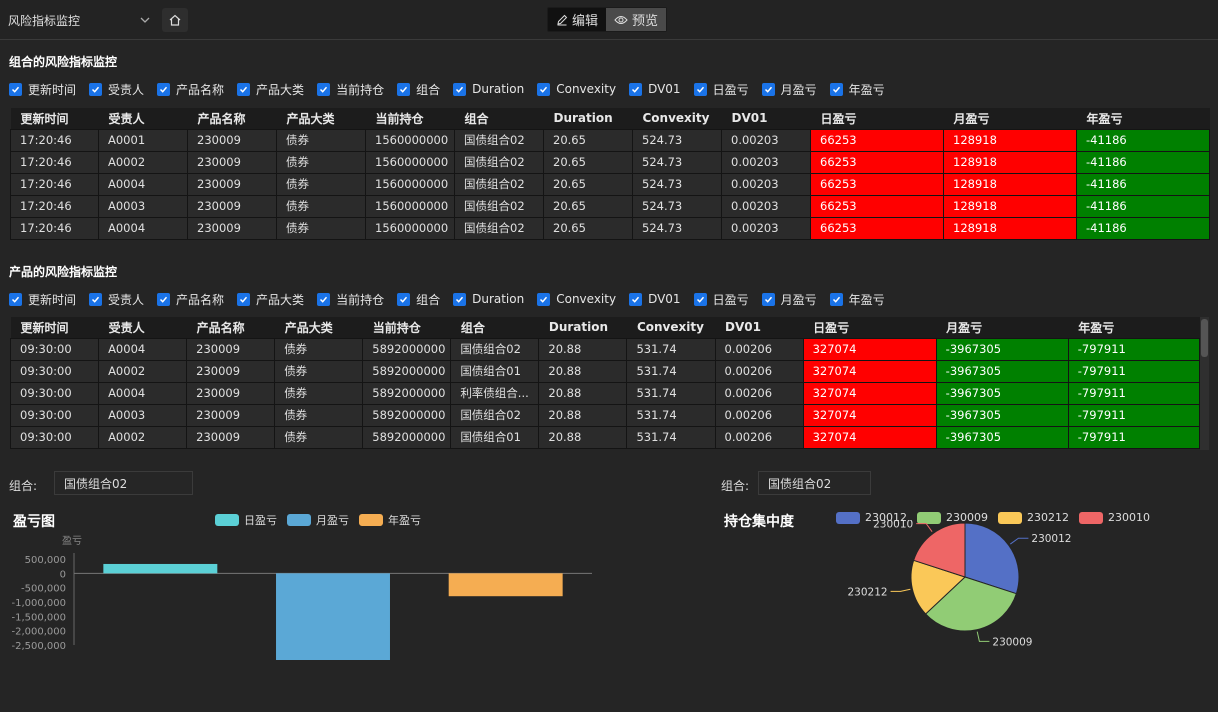 The image size is (1218, 712). What do you see at coordinates (505, 585) in the screenshot?
I see `bar-年盈亏` at bounding box center [505, 585].